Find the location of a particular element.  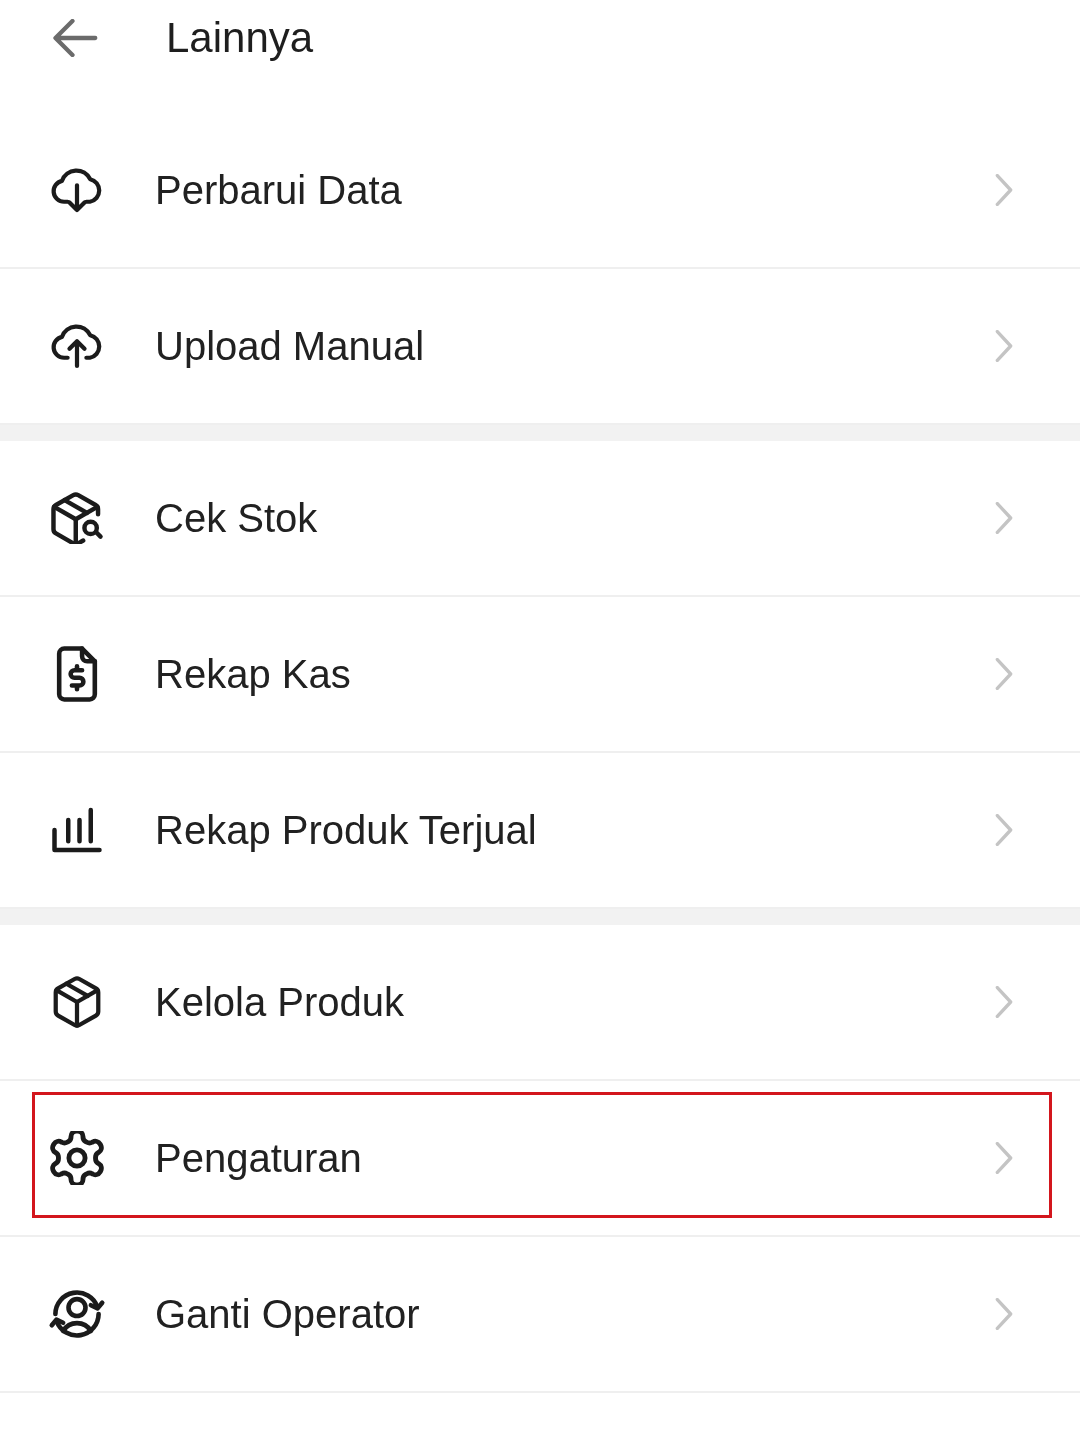

back-button is located at coordinates (75, 38).